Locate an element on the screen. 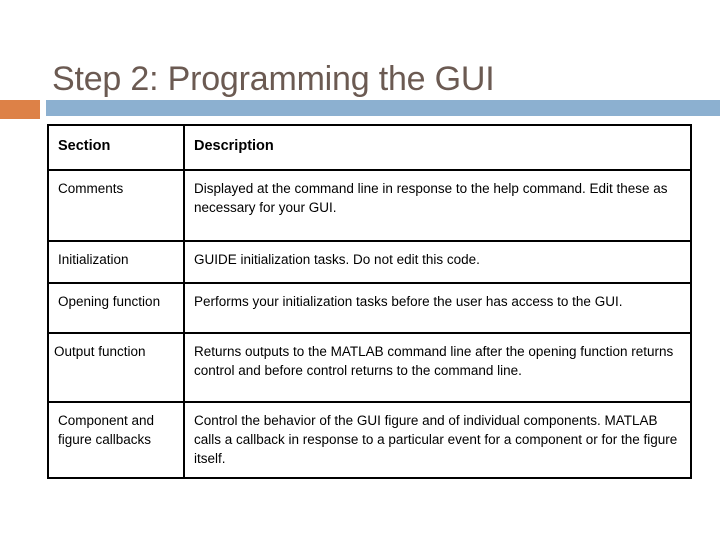 This screenshot has width=720, height=540. table-header-row: Section Description is located at coordinates (369, 147).